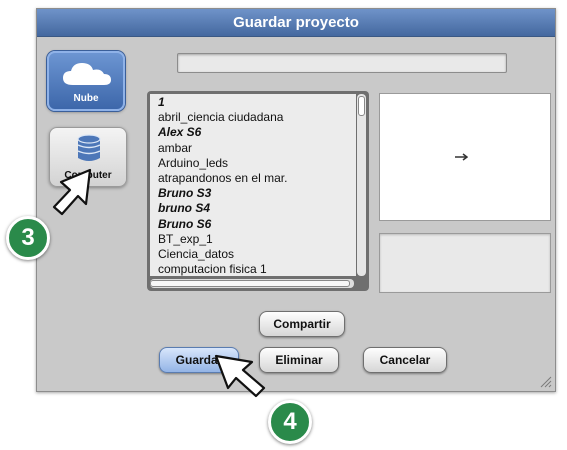 The height and width of the screenshot is (450, 567). Describe the element at coordinates (461, 157) in the screenshot. I see `sprite-arrow-icon` at that location.